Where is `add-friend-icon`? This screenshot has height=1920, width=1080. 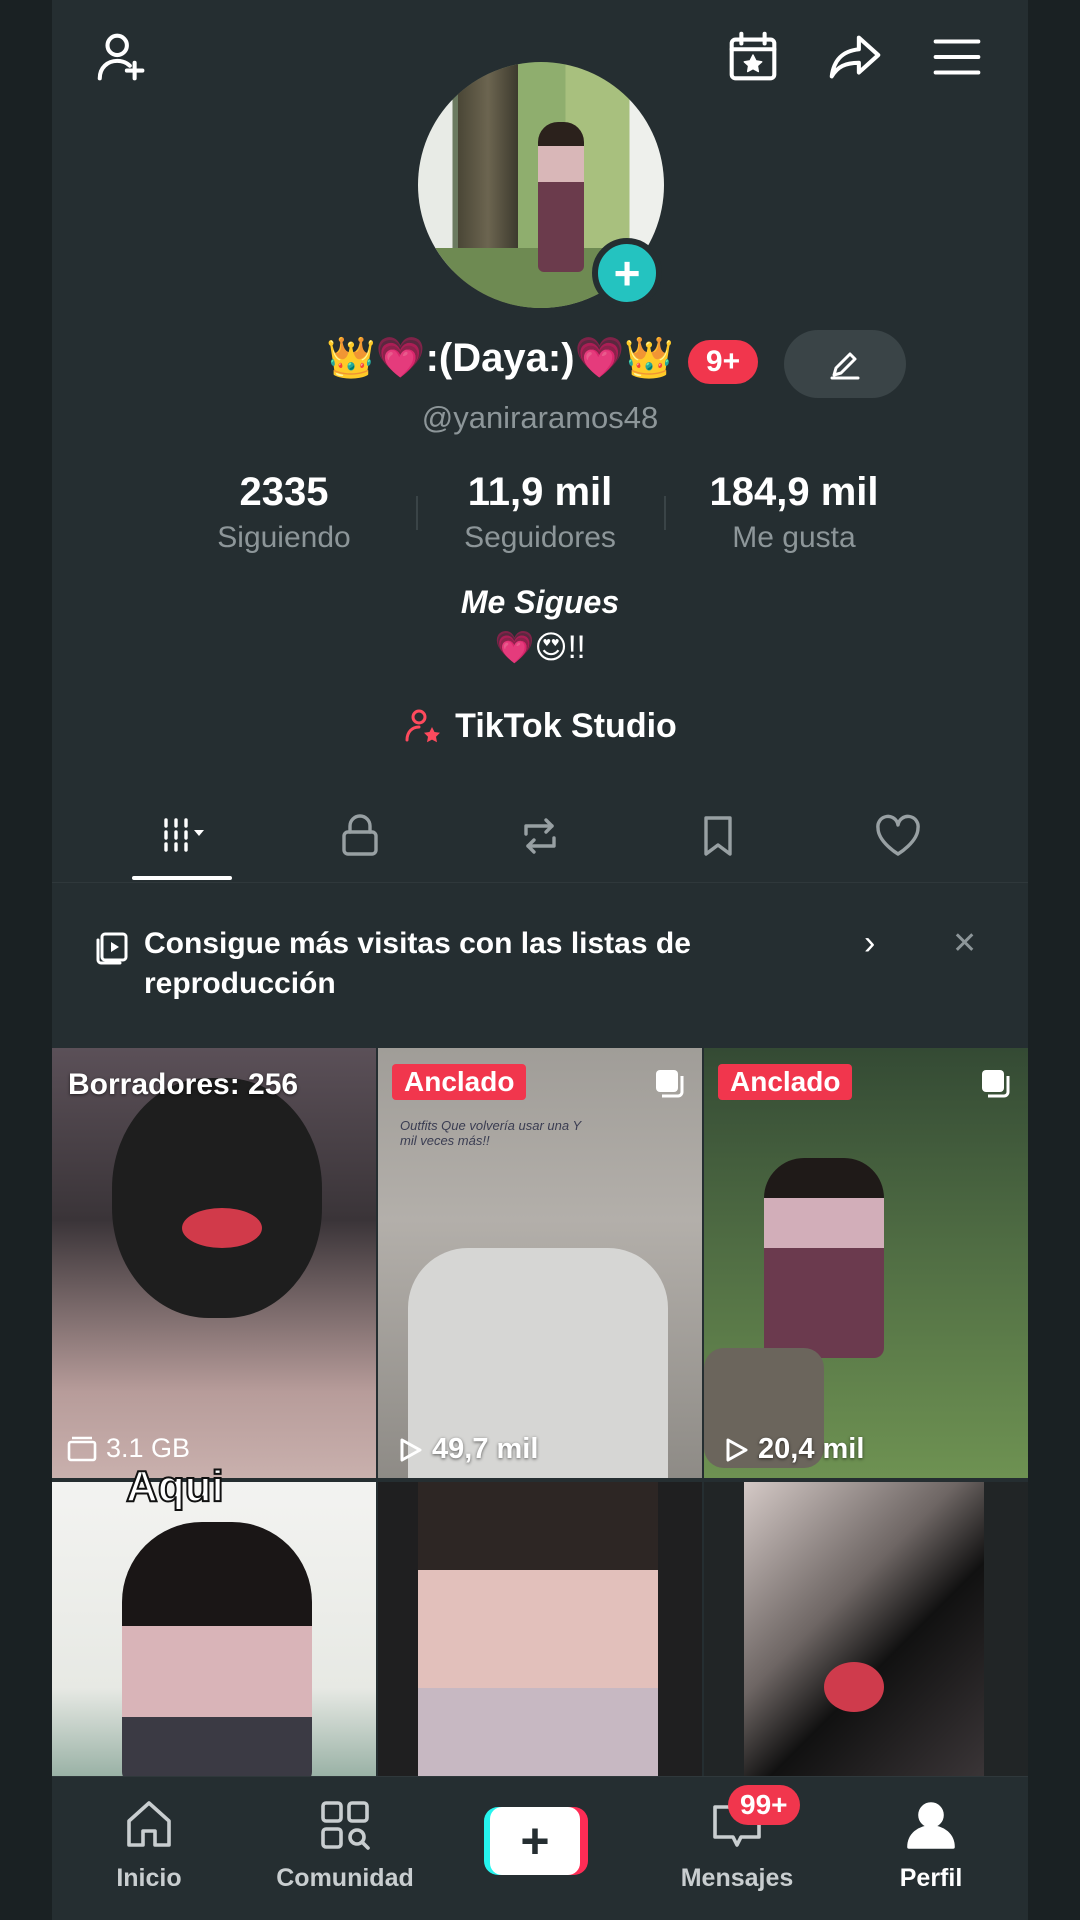 add-friend-icon is located at coordinates (121, 57).